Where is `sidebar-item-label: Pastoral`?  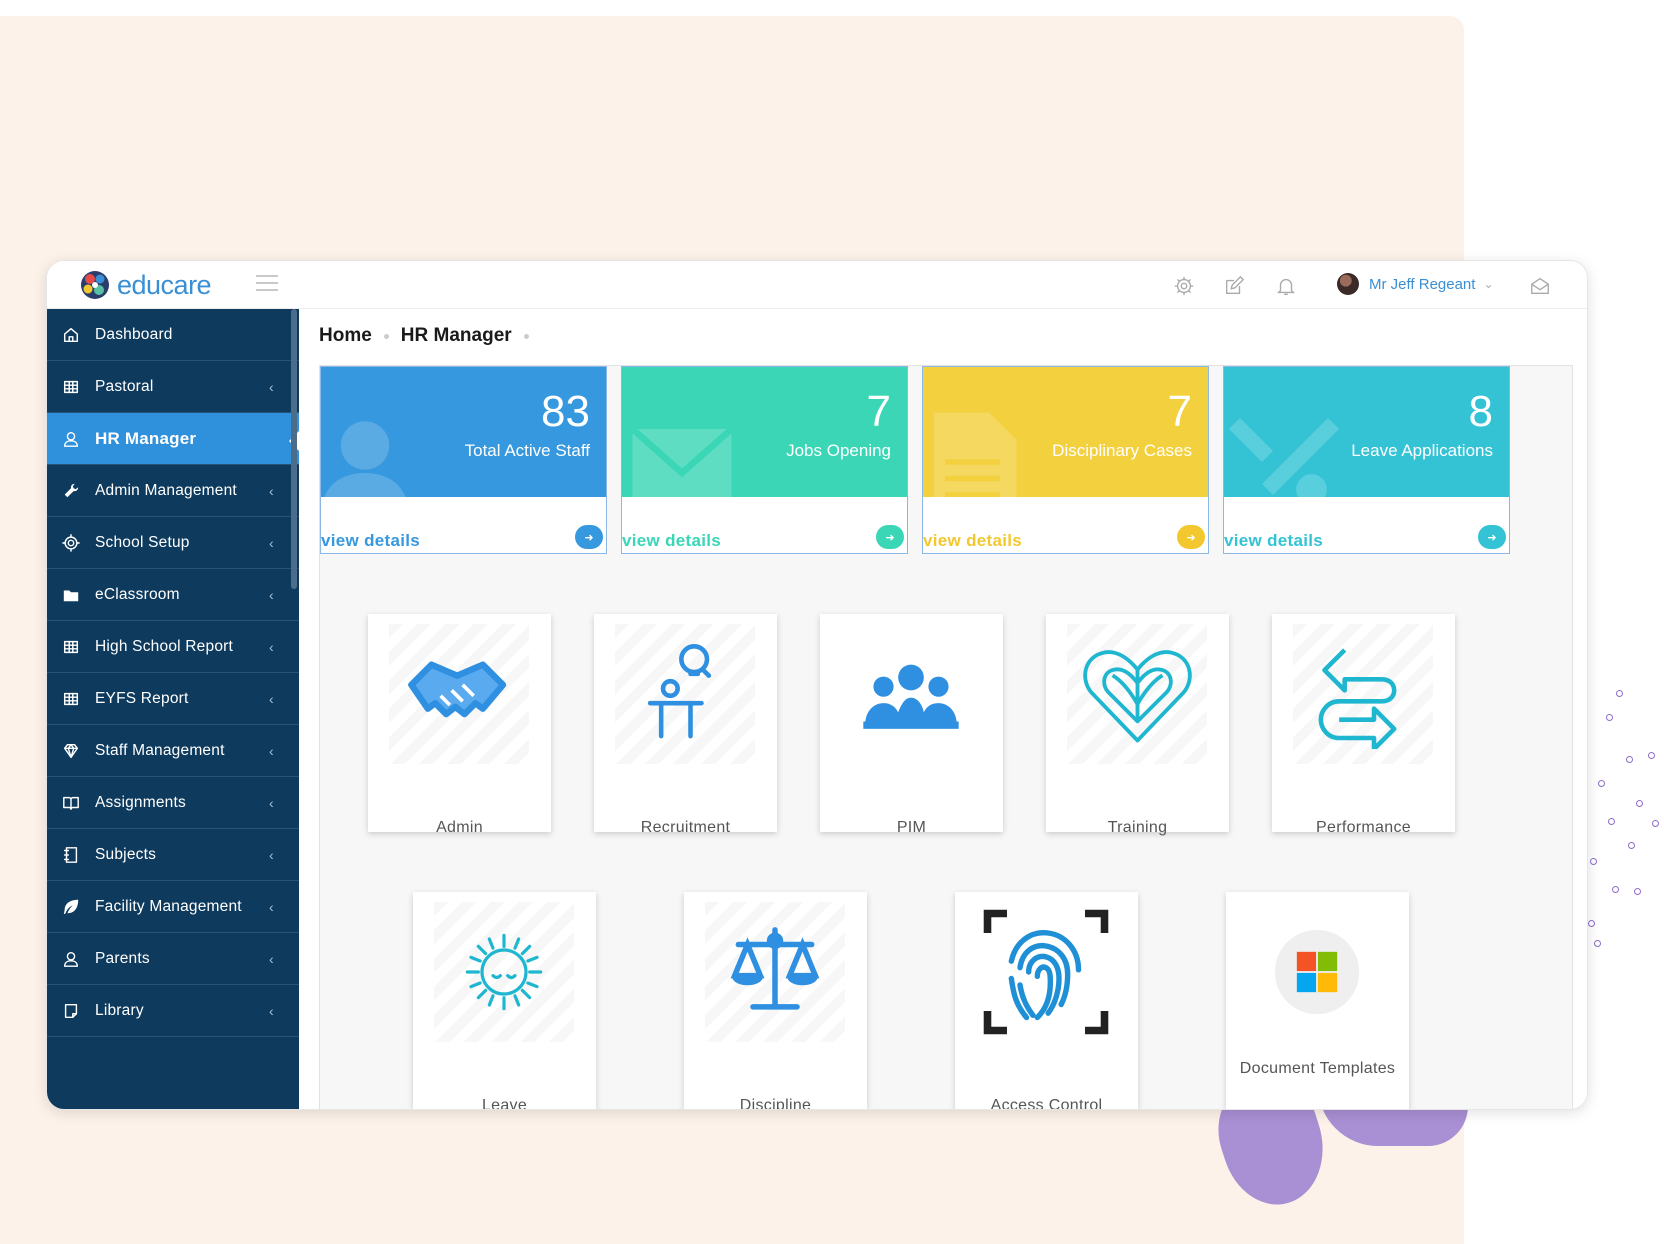 sidebar-item-label: Pastoral is located at coordinates (124, 386).